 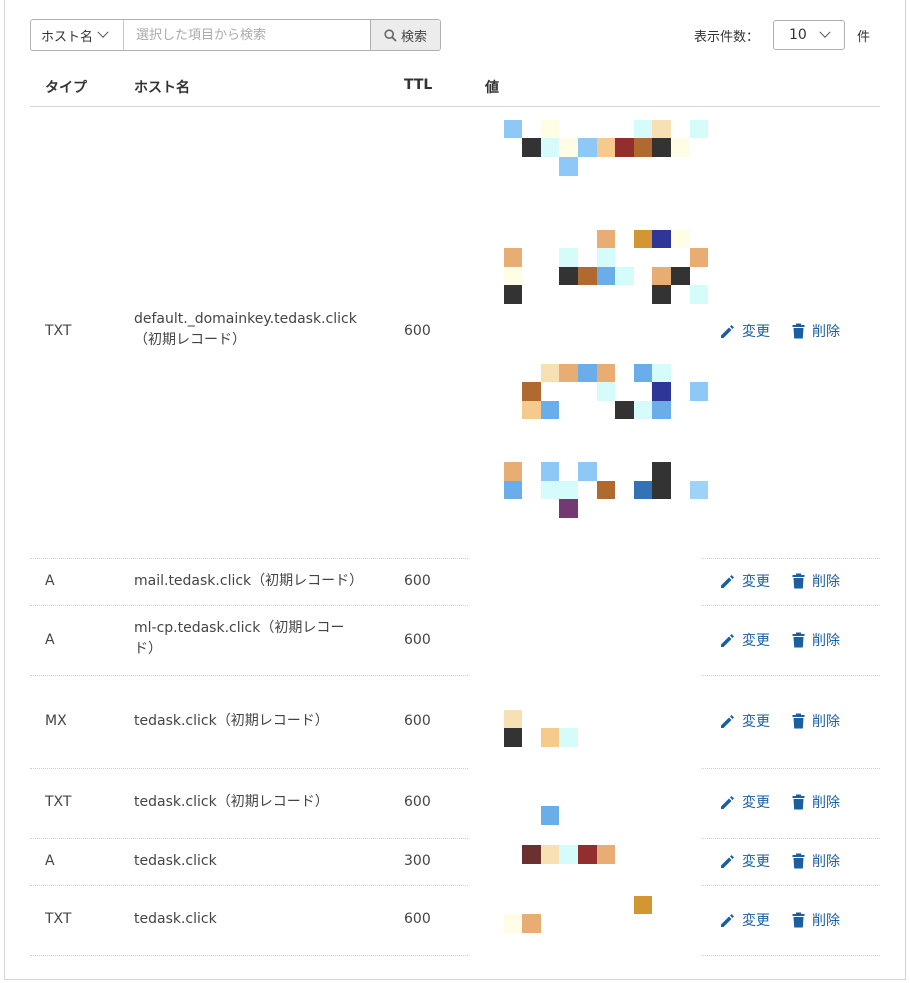 What do you see at coordinates (413, 37) in the screenshot?
I see `search-button-label: 検索` at bounding box center [413, 37].